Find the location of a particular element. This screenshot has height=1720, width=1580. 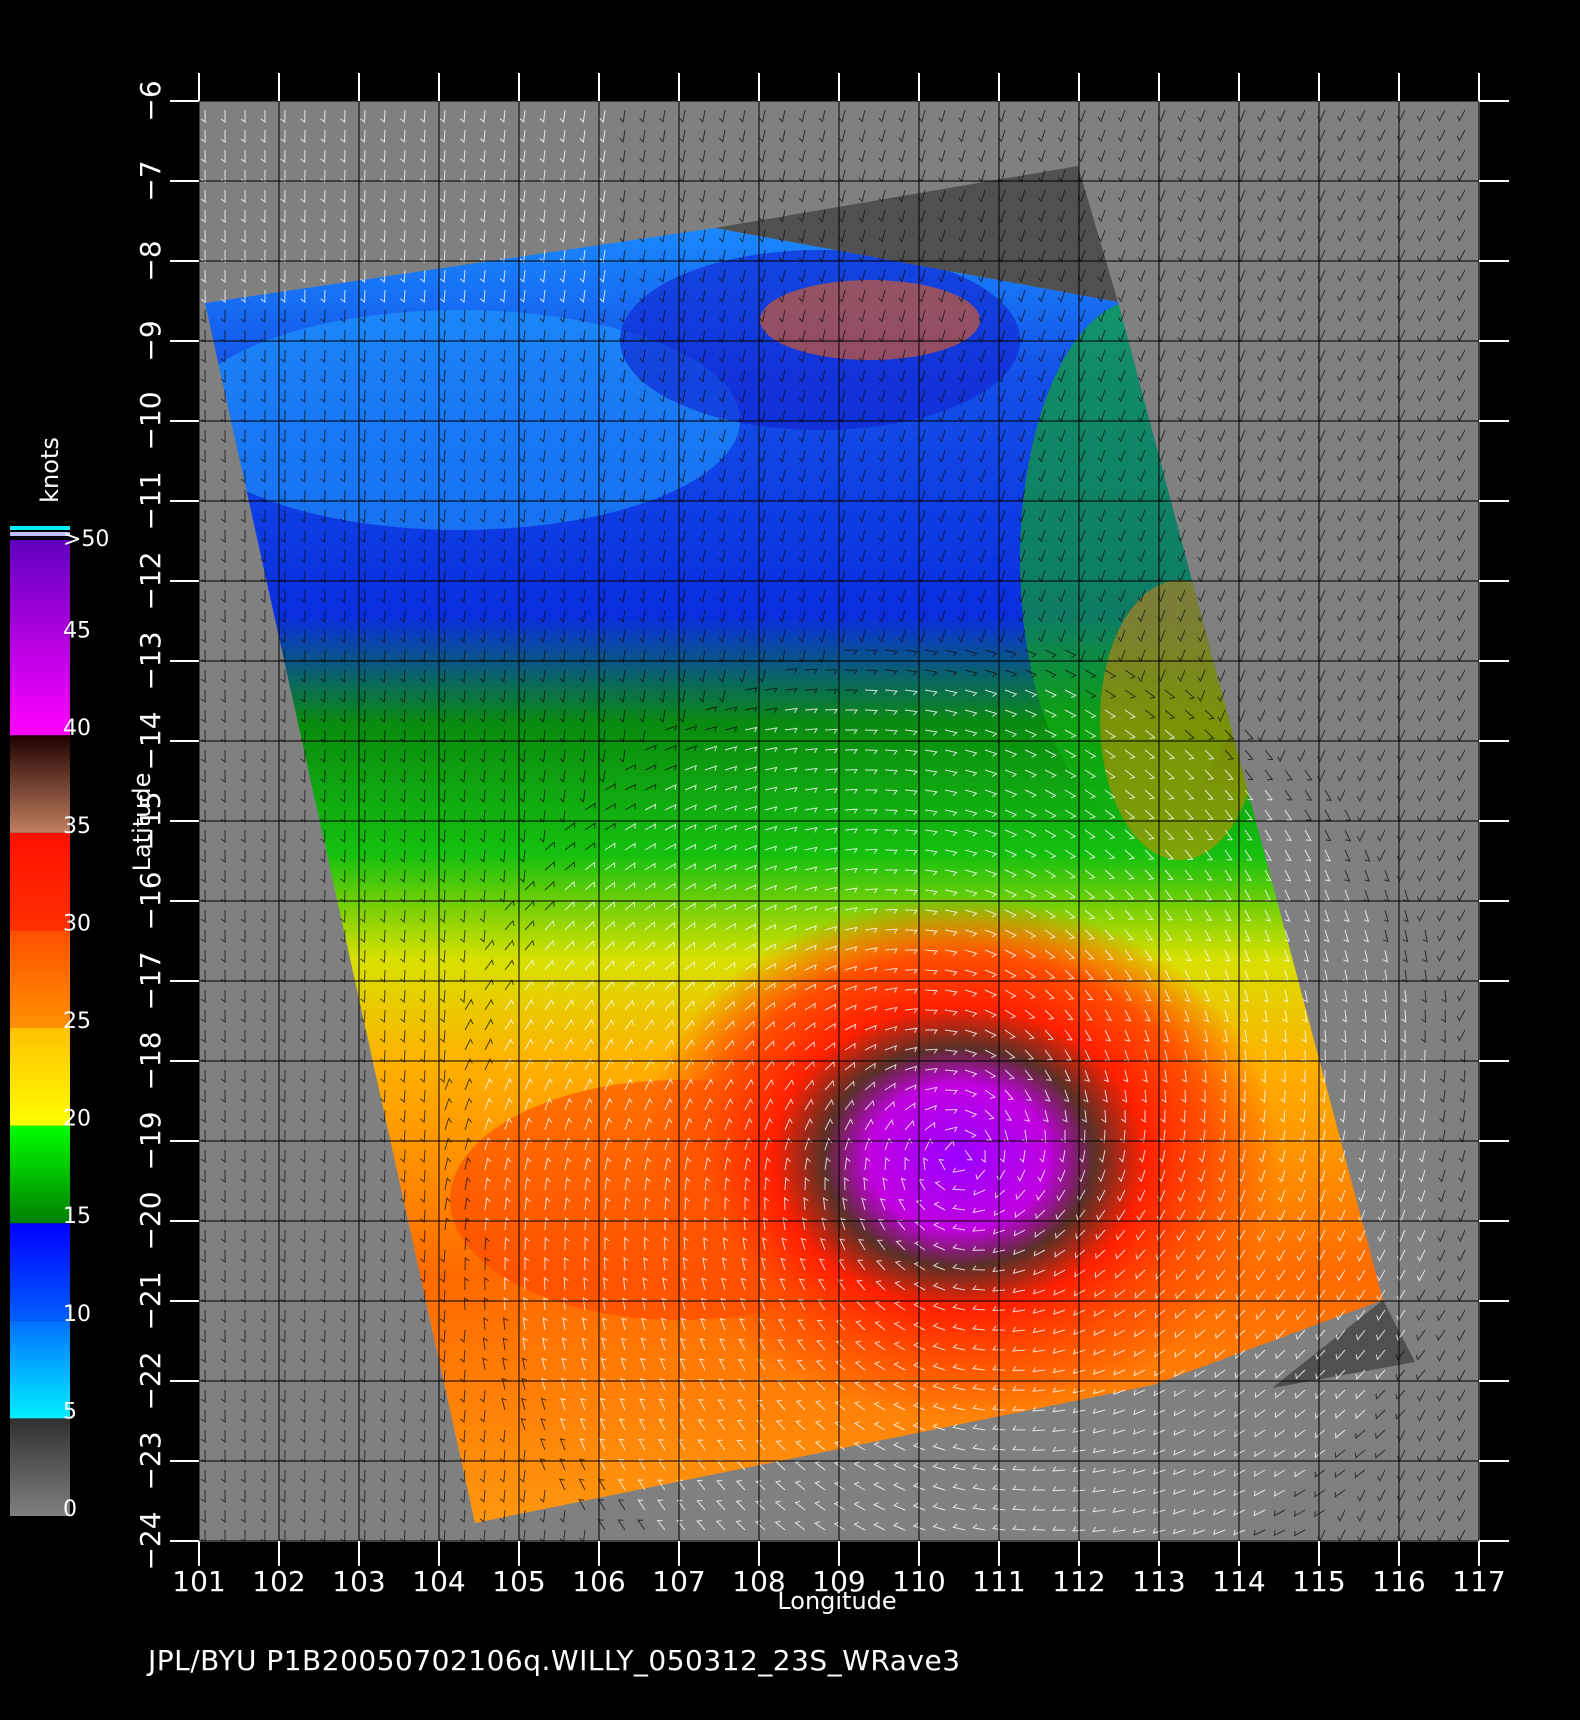

lon-tick-label: 104 is located at coordinates (438, 1581).